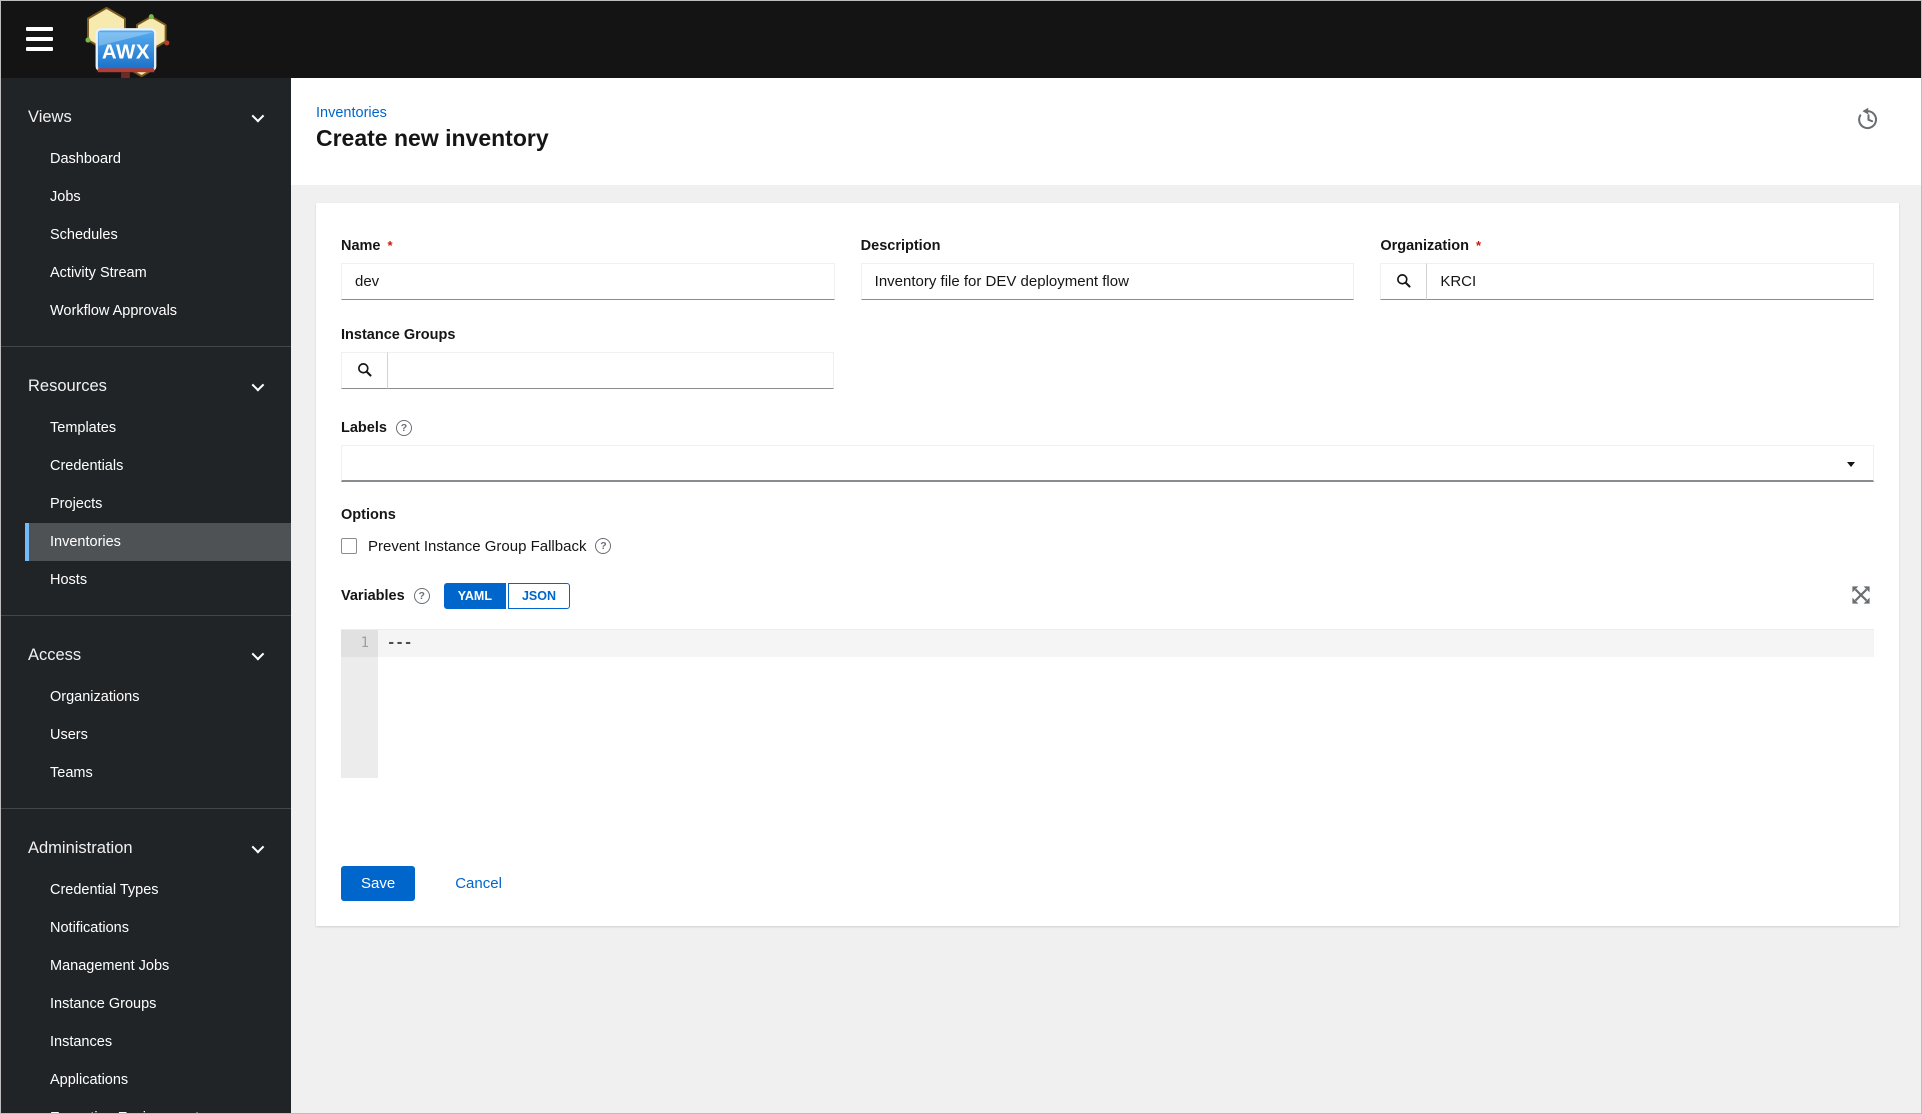  I want to click on editor-line-gutter: 1, so click(359, 704).